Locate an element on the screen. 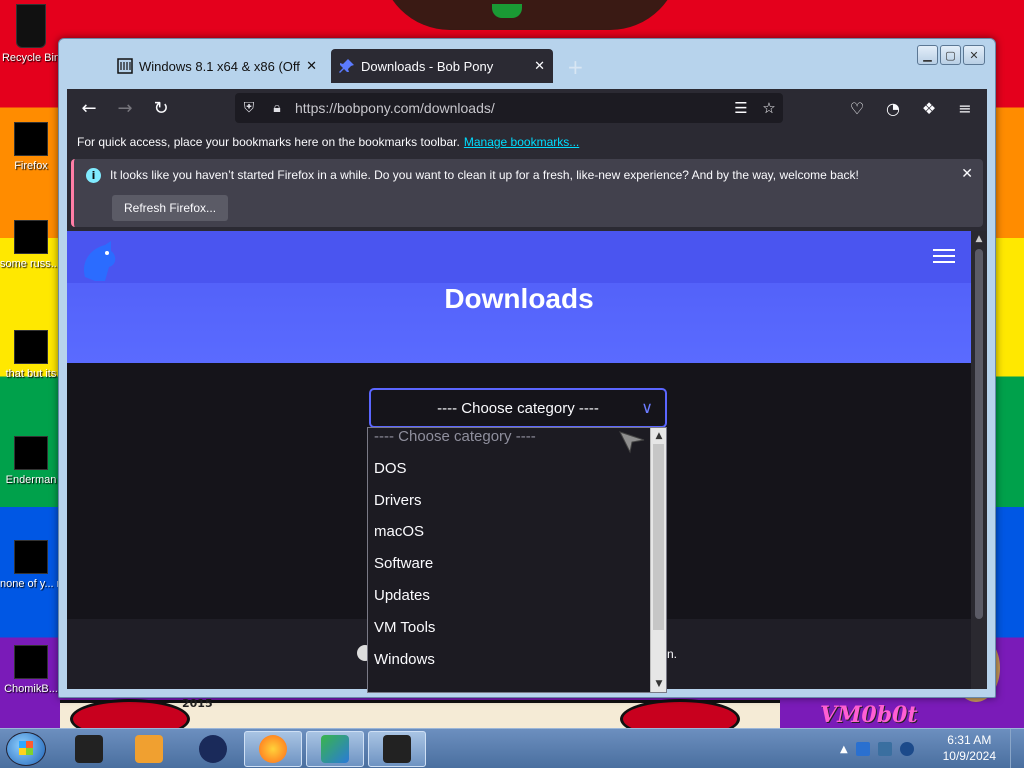  taskbar: ▲ 6:31 AM 10/9/2024 is located at coordinates (512, 748).